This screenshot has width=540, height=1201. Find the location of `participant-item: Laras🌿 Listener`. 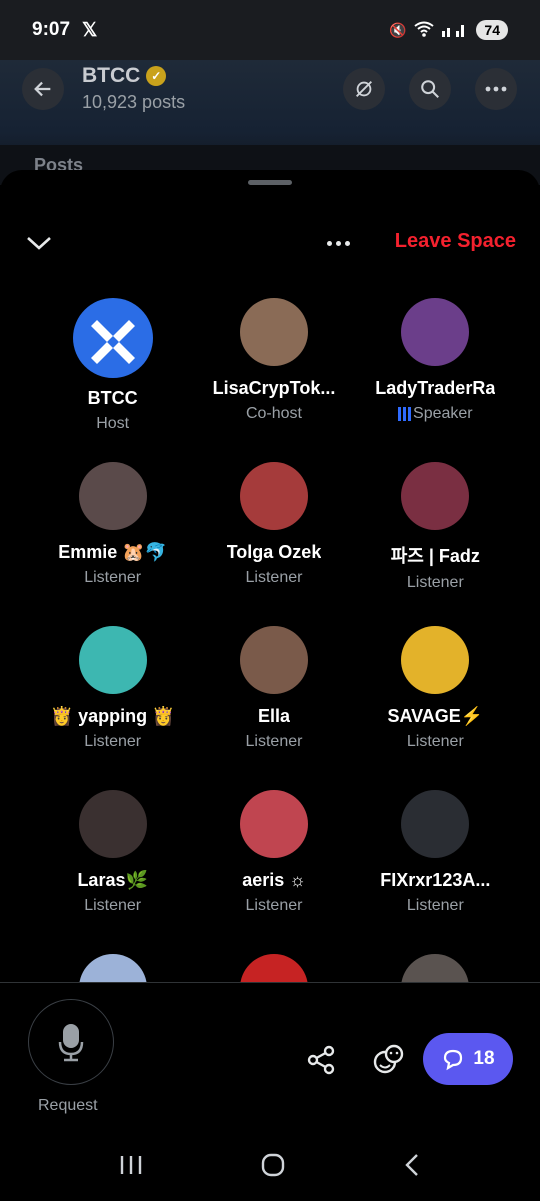

participant-item: Laras🌿 Listener is located at coordinates (112, 872).